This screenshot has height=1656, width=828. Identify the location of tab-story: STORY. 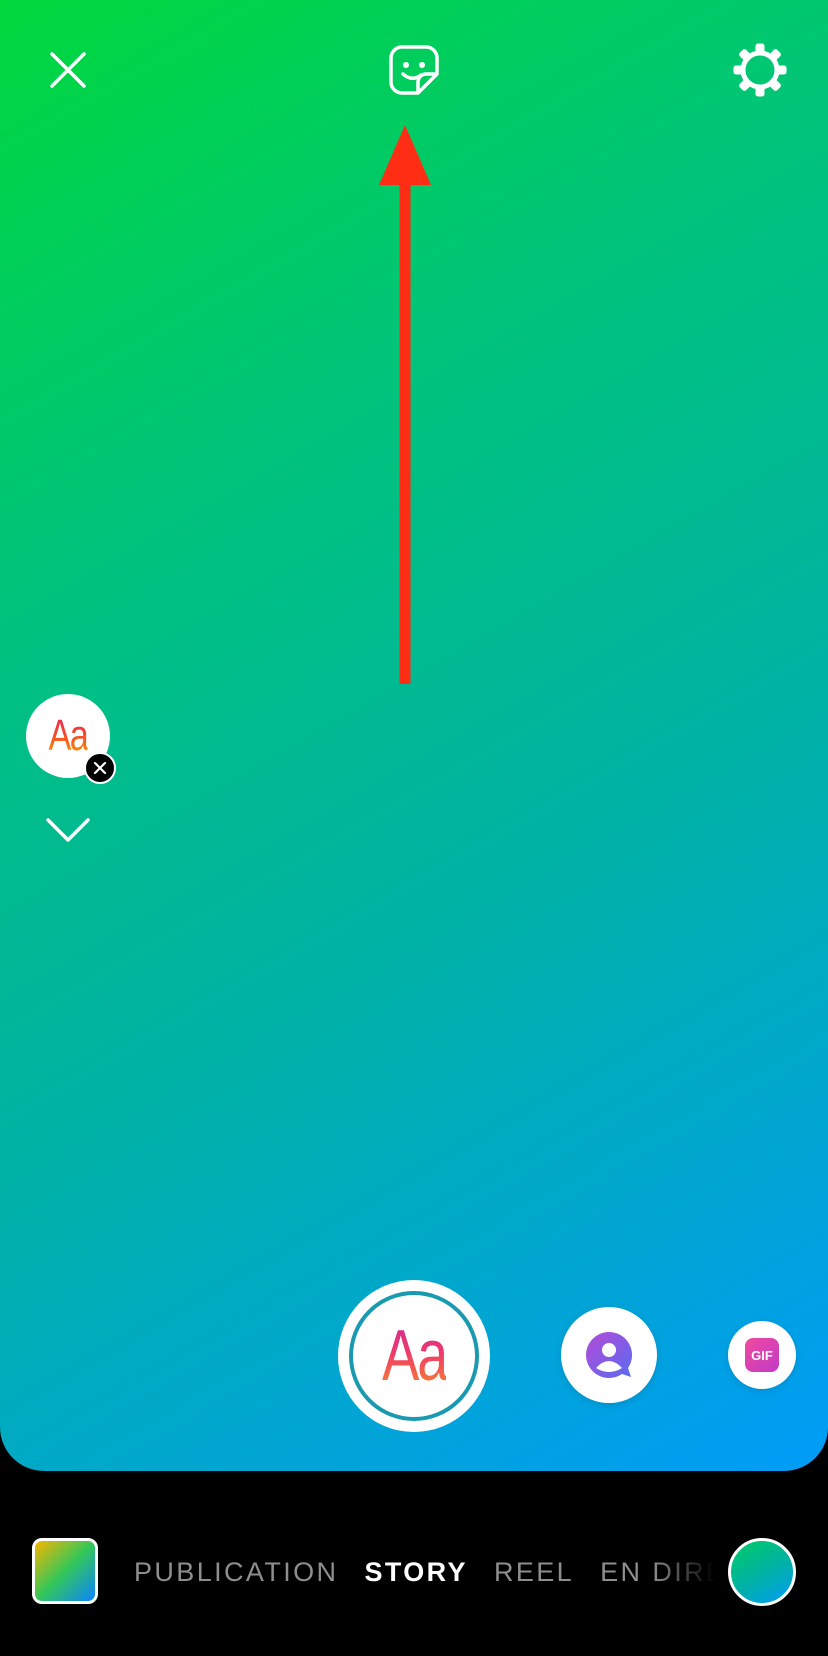
(416, 1572).